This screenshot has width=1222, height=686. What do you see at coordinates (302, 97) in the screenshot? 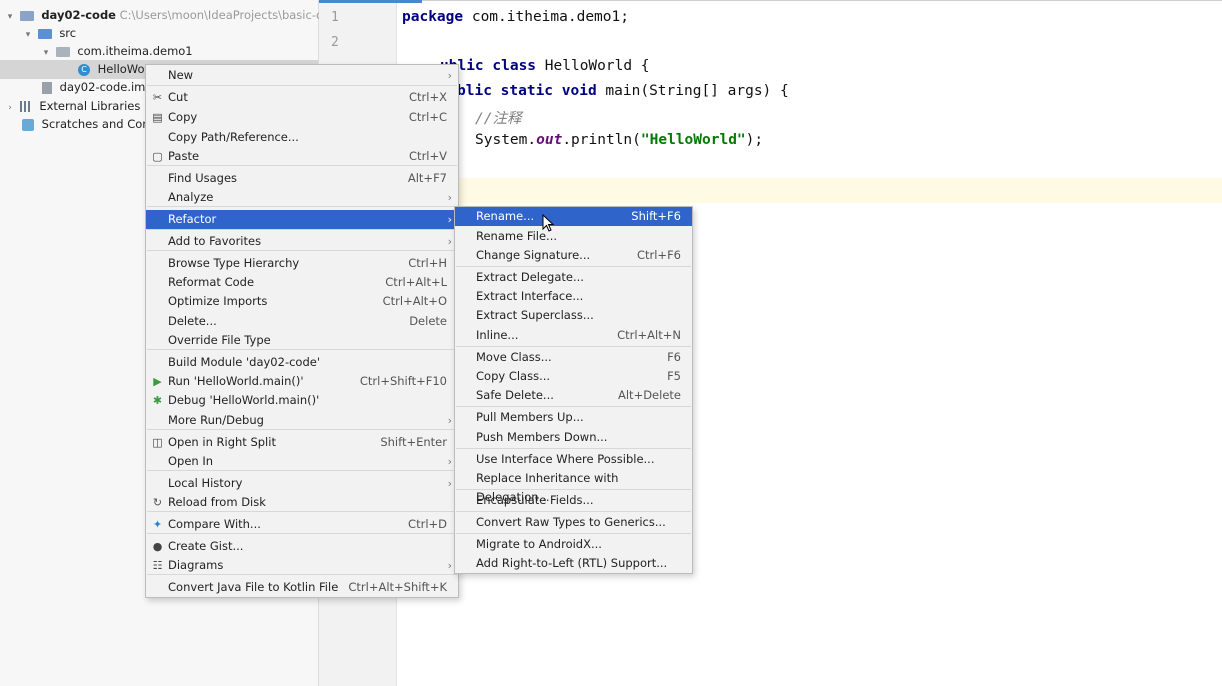
I see `menu-item-cut: ✂ Cut Ctrl+X` at bounding box center [302, 97].